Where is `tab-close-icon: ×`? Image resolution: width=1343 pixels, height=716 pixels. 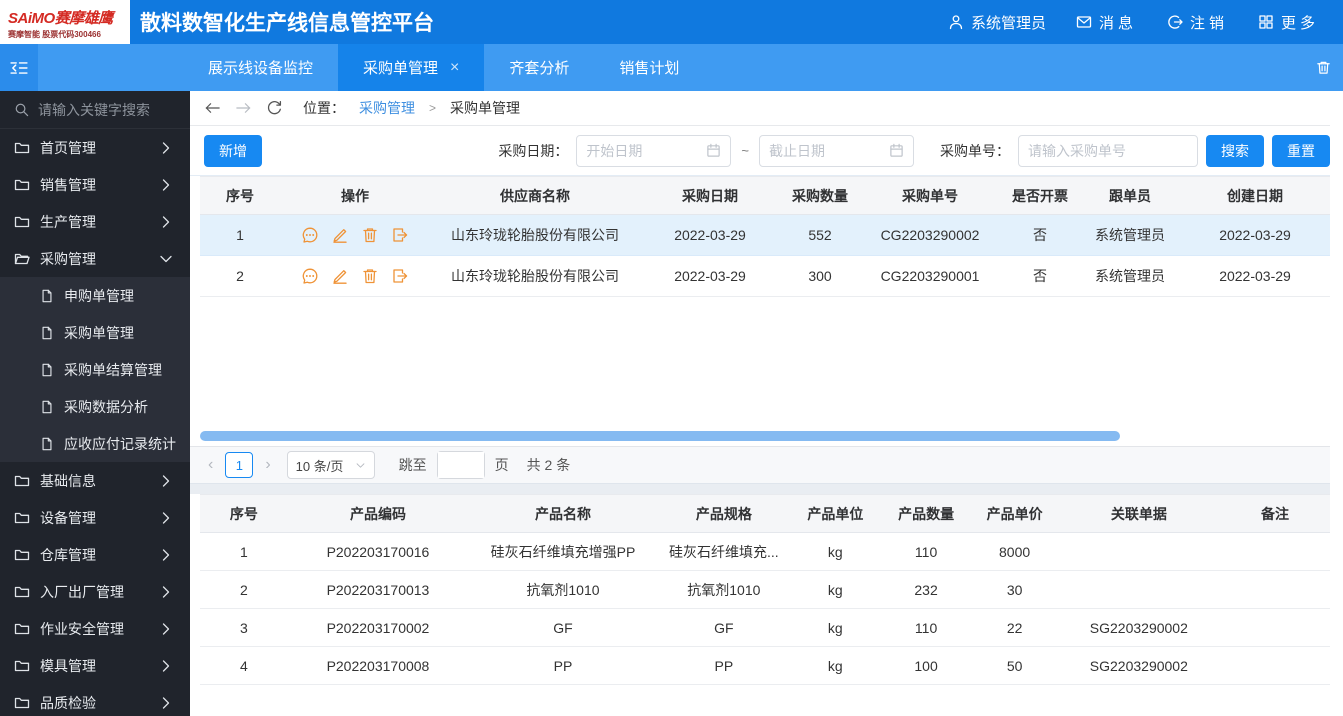 tab-close-icon: × is located at coordinates (454, 67).